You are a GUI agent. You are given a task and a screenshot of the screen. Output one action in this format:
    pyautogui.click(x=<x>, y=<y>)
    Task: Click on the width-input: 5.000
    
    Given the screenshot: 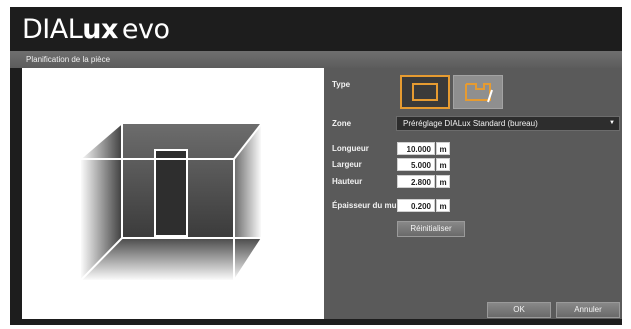 What is the action you would take?
    pyautogui.click(x=416, y=164)
    